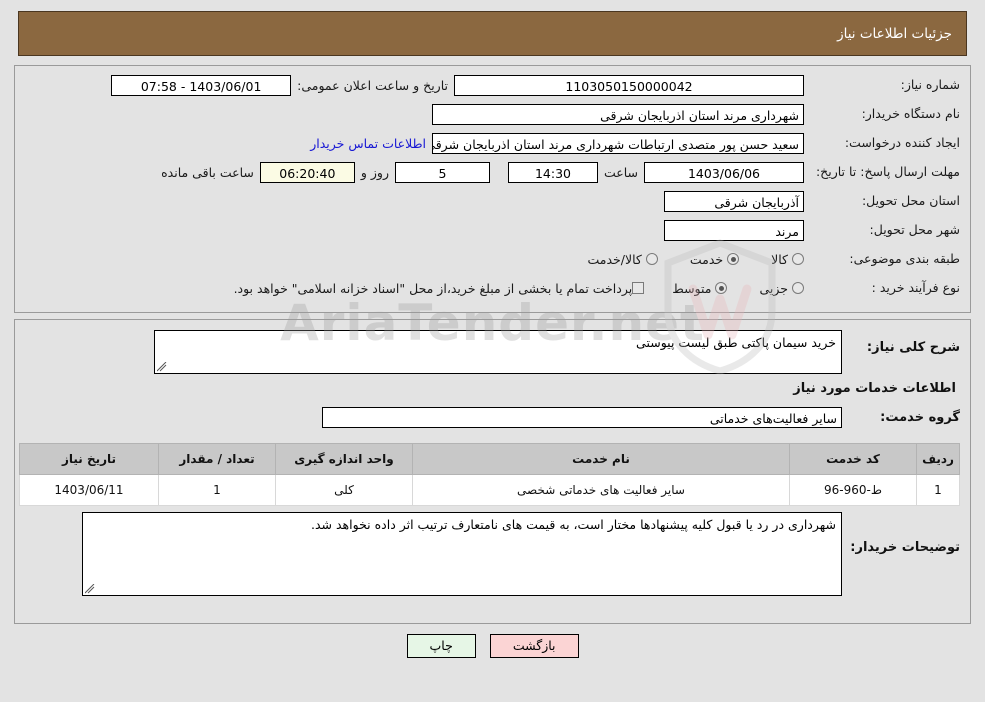 The image size is (985, 702). Describe the element at coordinates (910, 201) in the screenshot. I see `delivery-province-label: استان محل تحویل:` at that location.